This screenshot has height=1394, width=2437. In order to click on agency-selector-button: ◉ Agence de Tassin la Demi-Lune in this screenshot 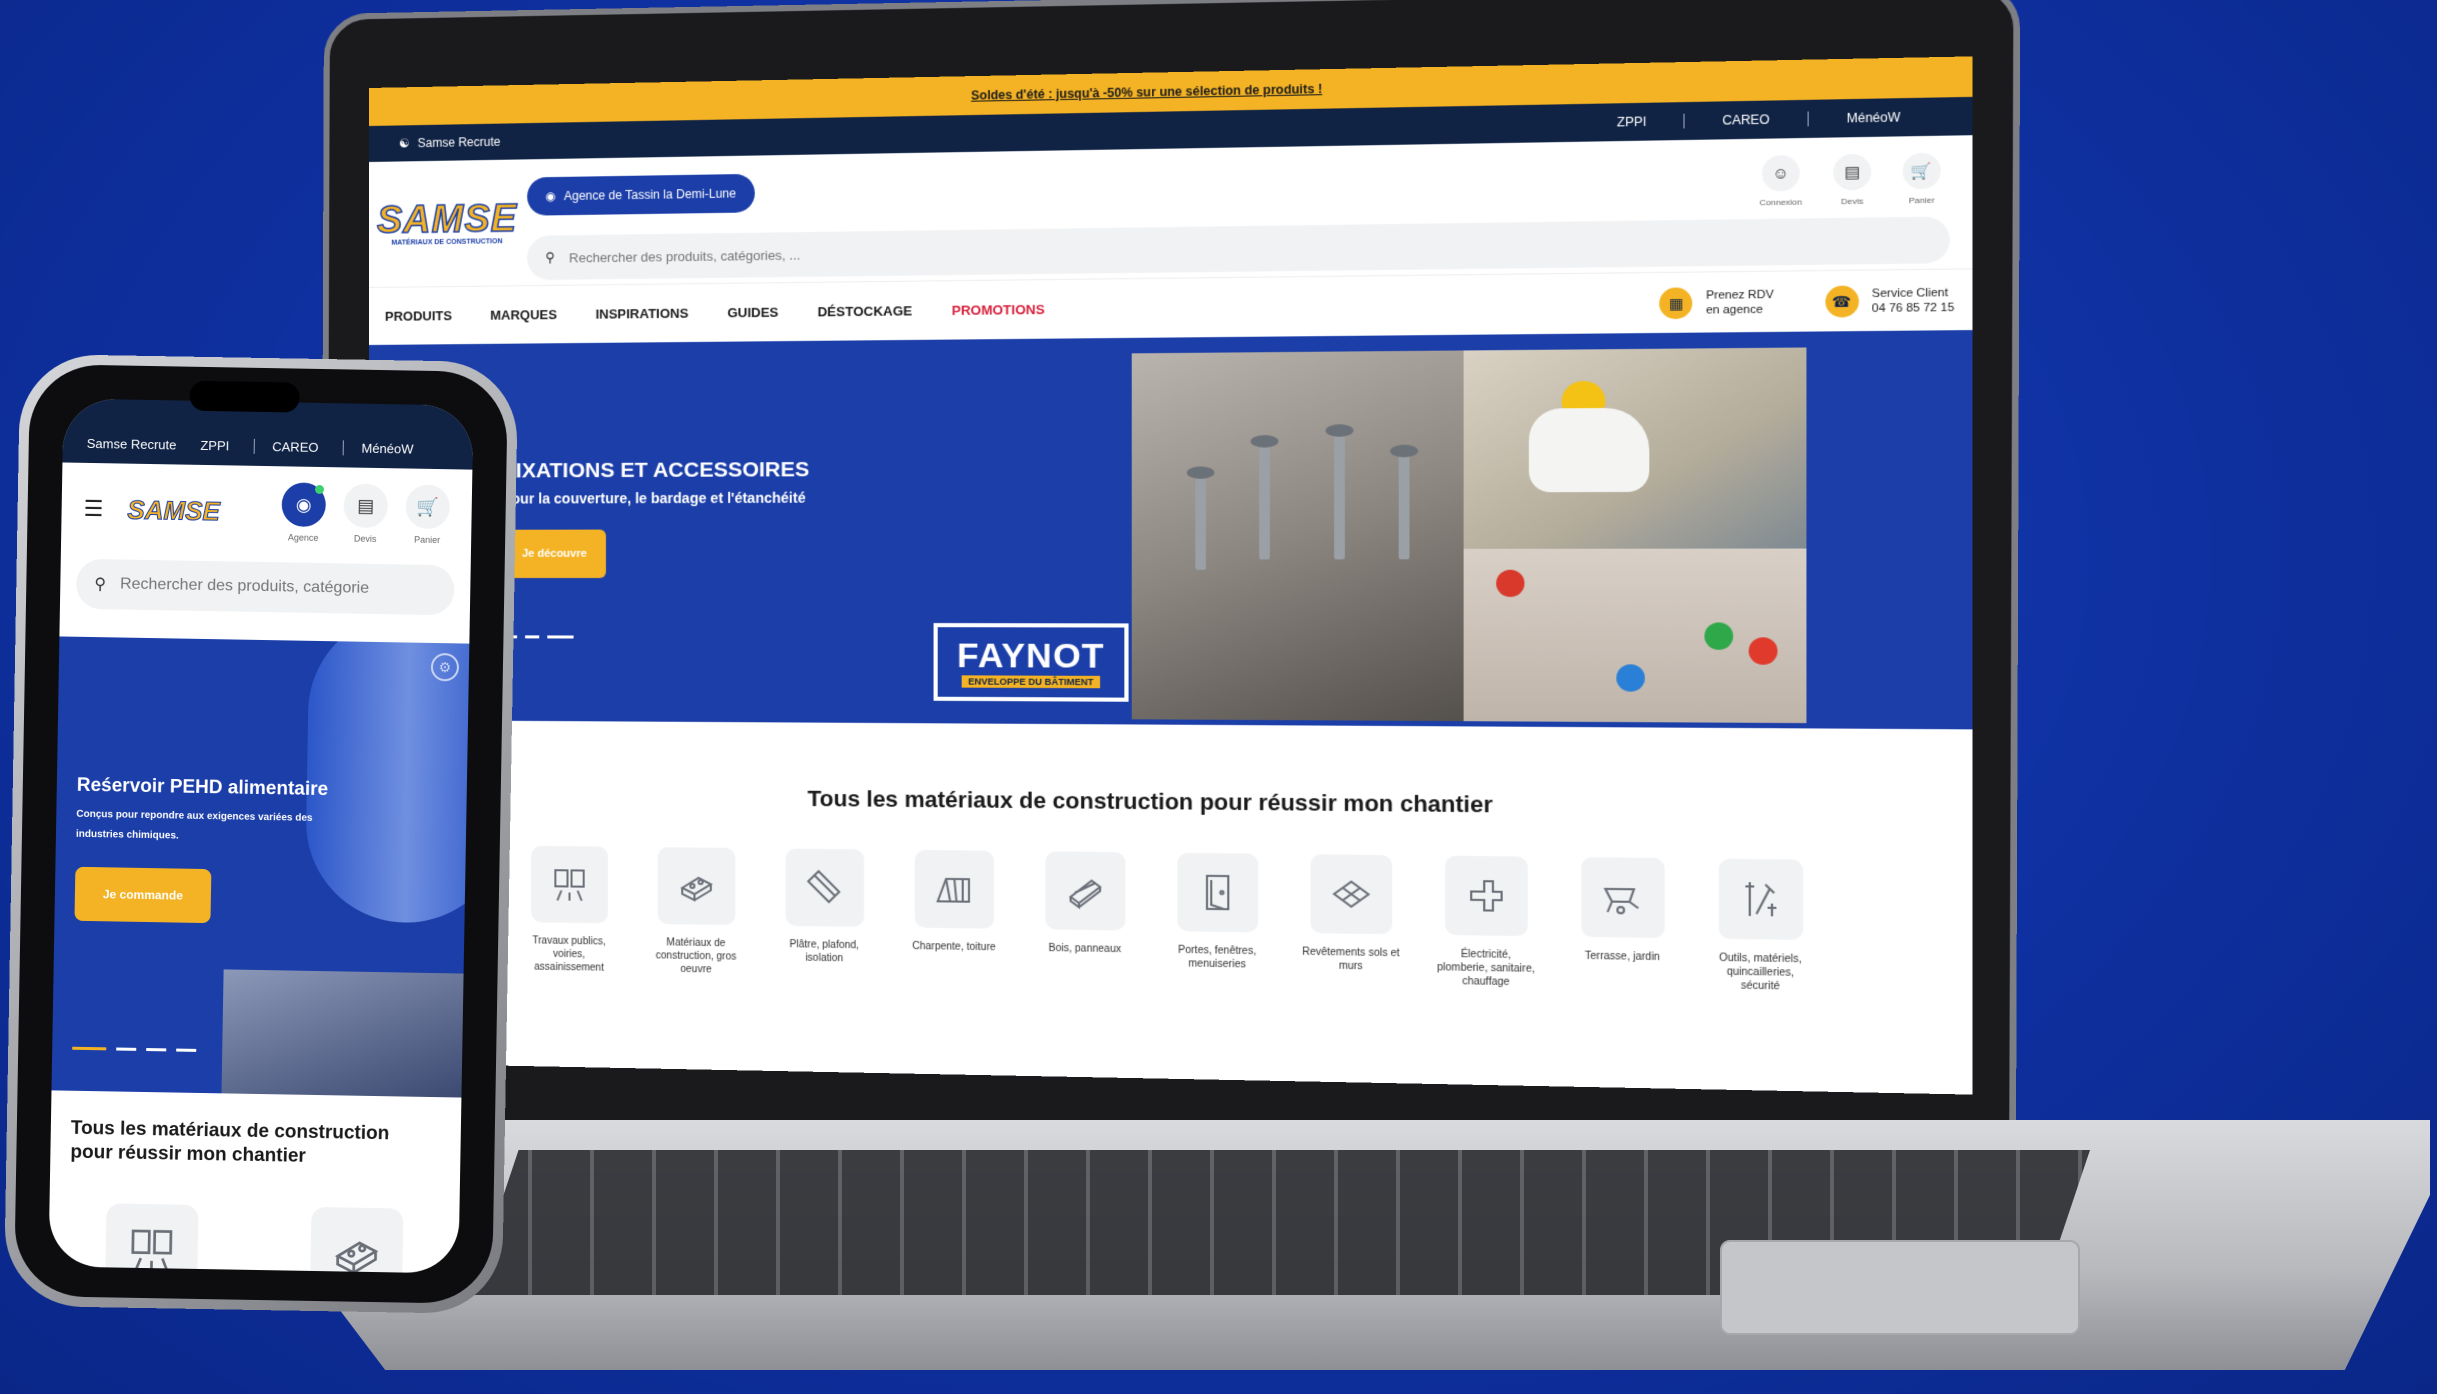, I will do `click(641, 194)`.